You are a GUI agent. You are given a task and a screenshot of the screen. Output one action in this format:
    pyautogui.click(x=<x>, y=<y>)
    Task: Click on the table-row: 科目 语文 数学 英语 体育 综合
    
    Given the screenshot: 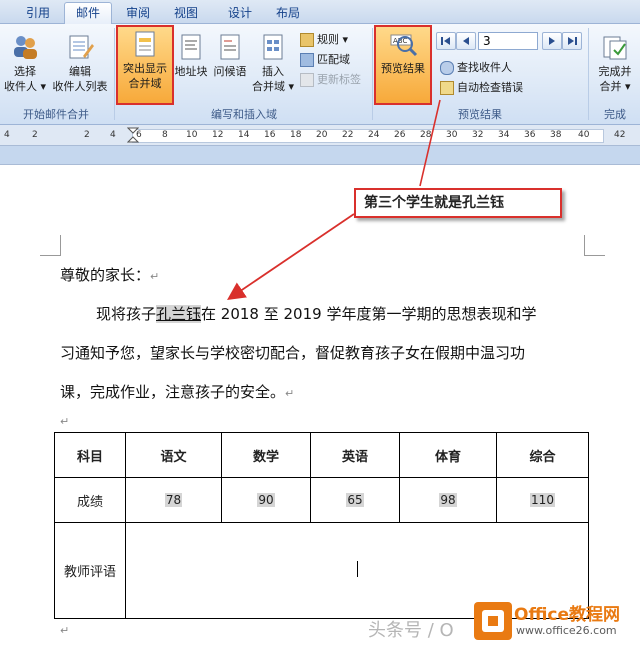 What is the action you would take?
    pyautogui.click(x=321, y=455)
    